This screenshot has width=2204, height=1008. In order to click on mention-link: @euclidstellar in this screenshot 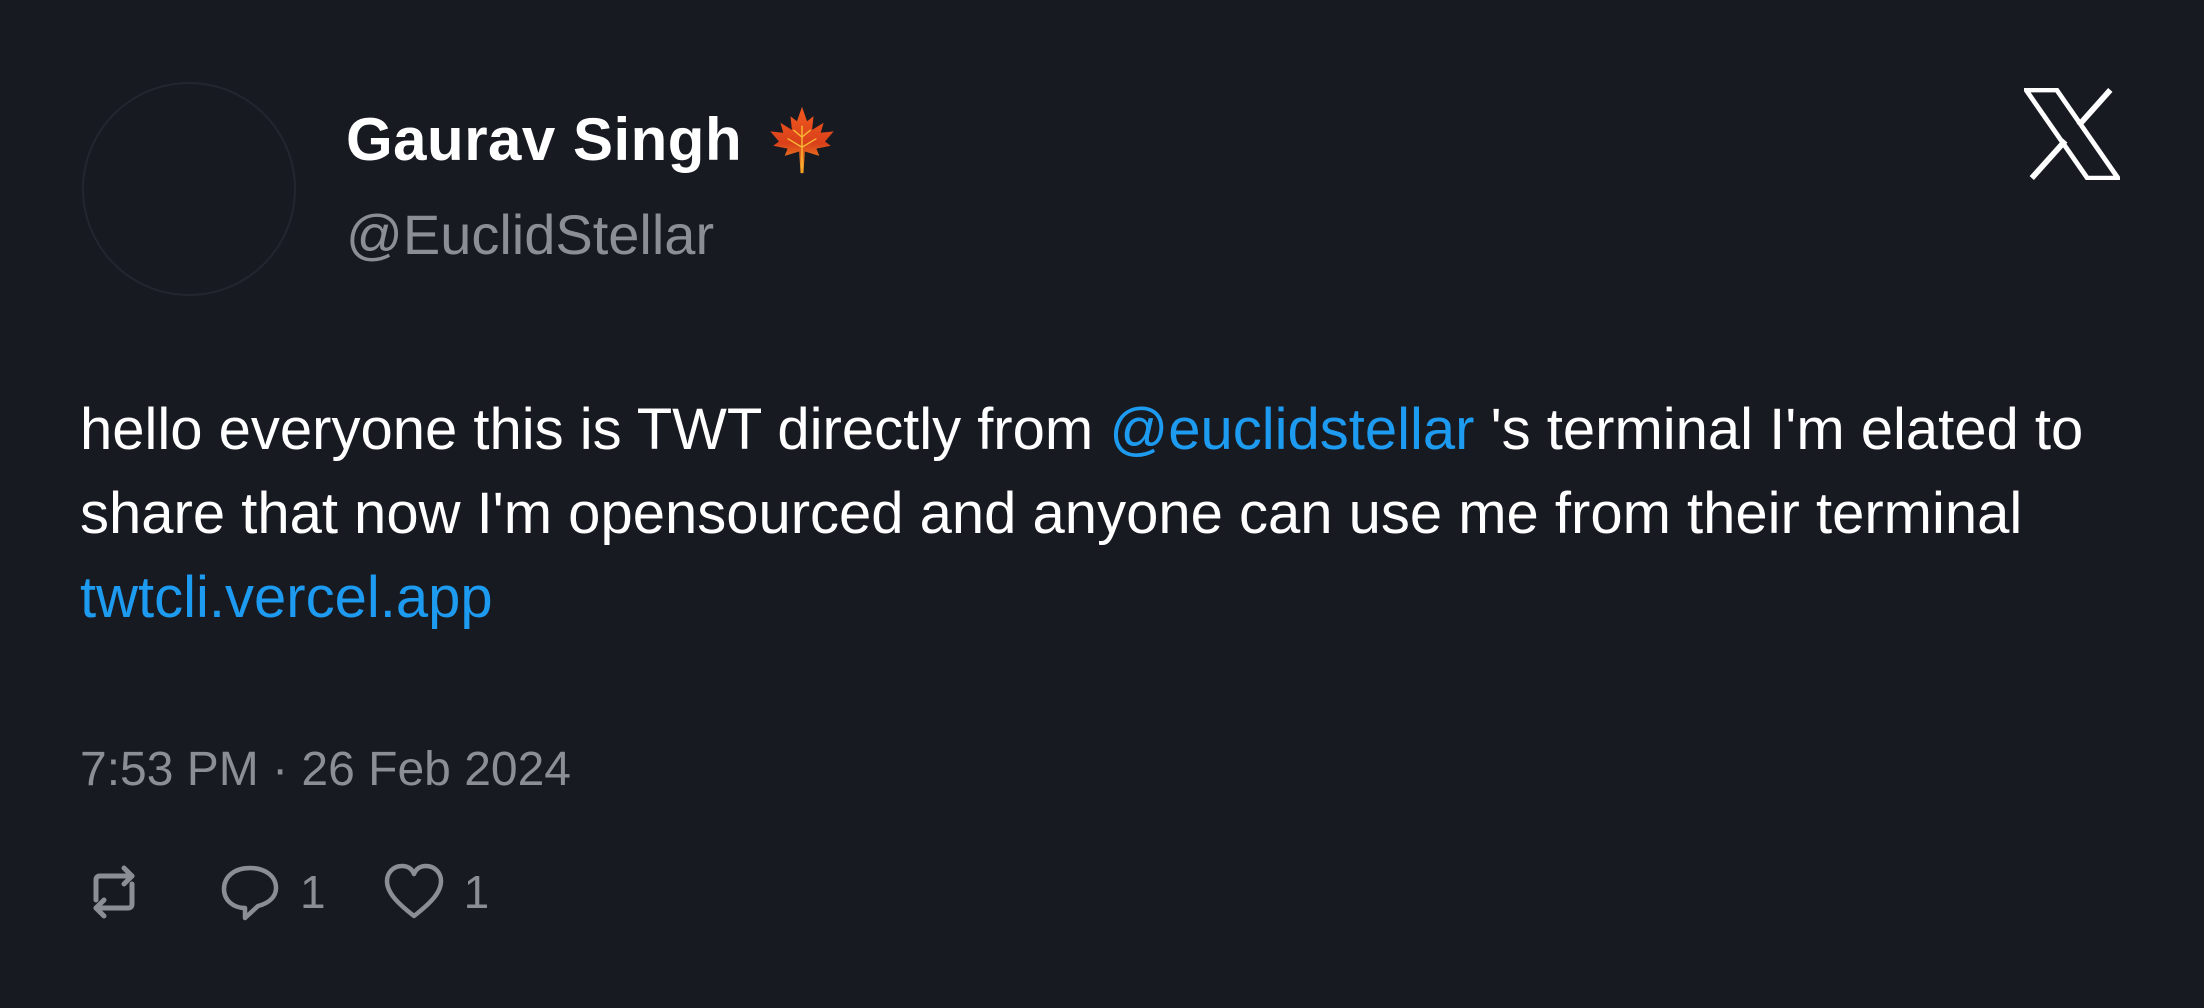, I will do `click(1291, 429)`.